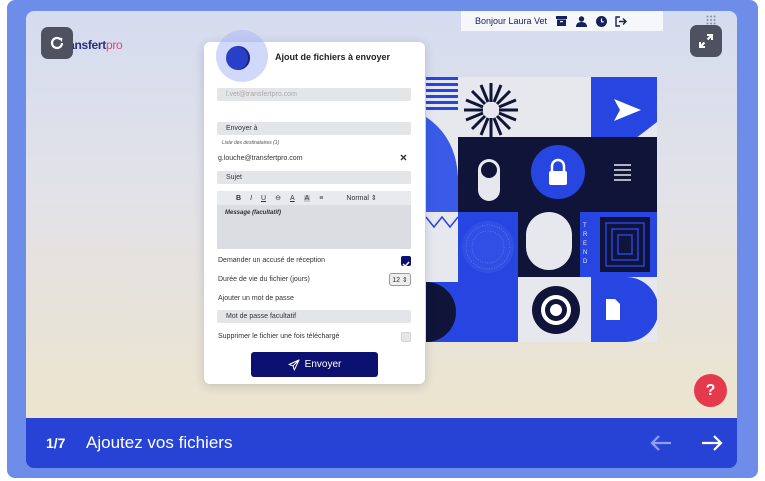 This screenshot has height=481, width=765. I want to click on svg-text: N, so click(585, 253).